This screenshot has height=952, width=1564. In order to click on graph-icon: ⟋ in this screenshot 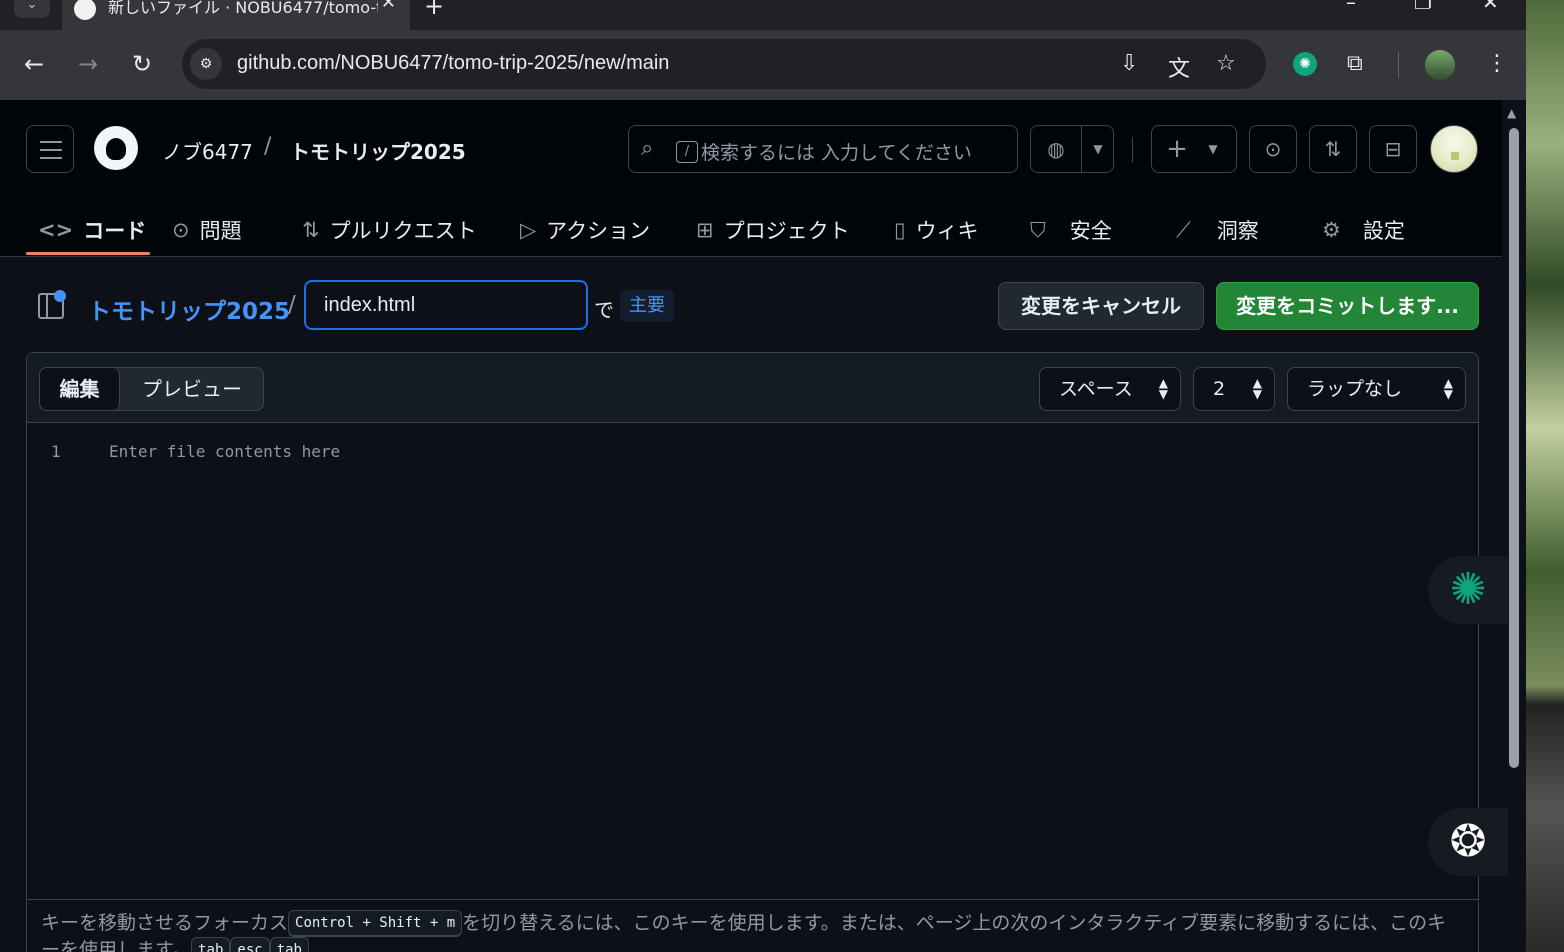, I will do `click(1183, 229)`.